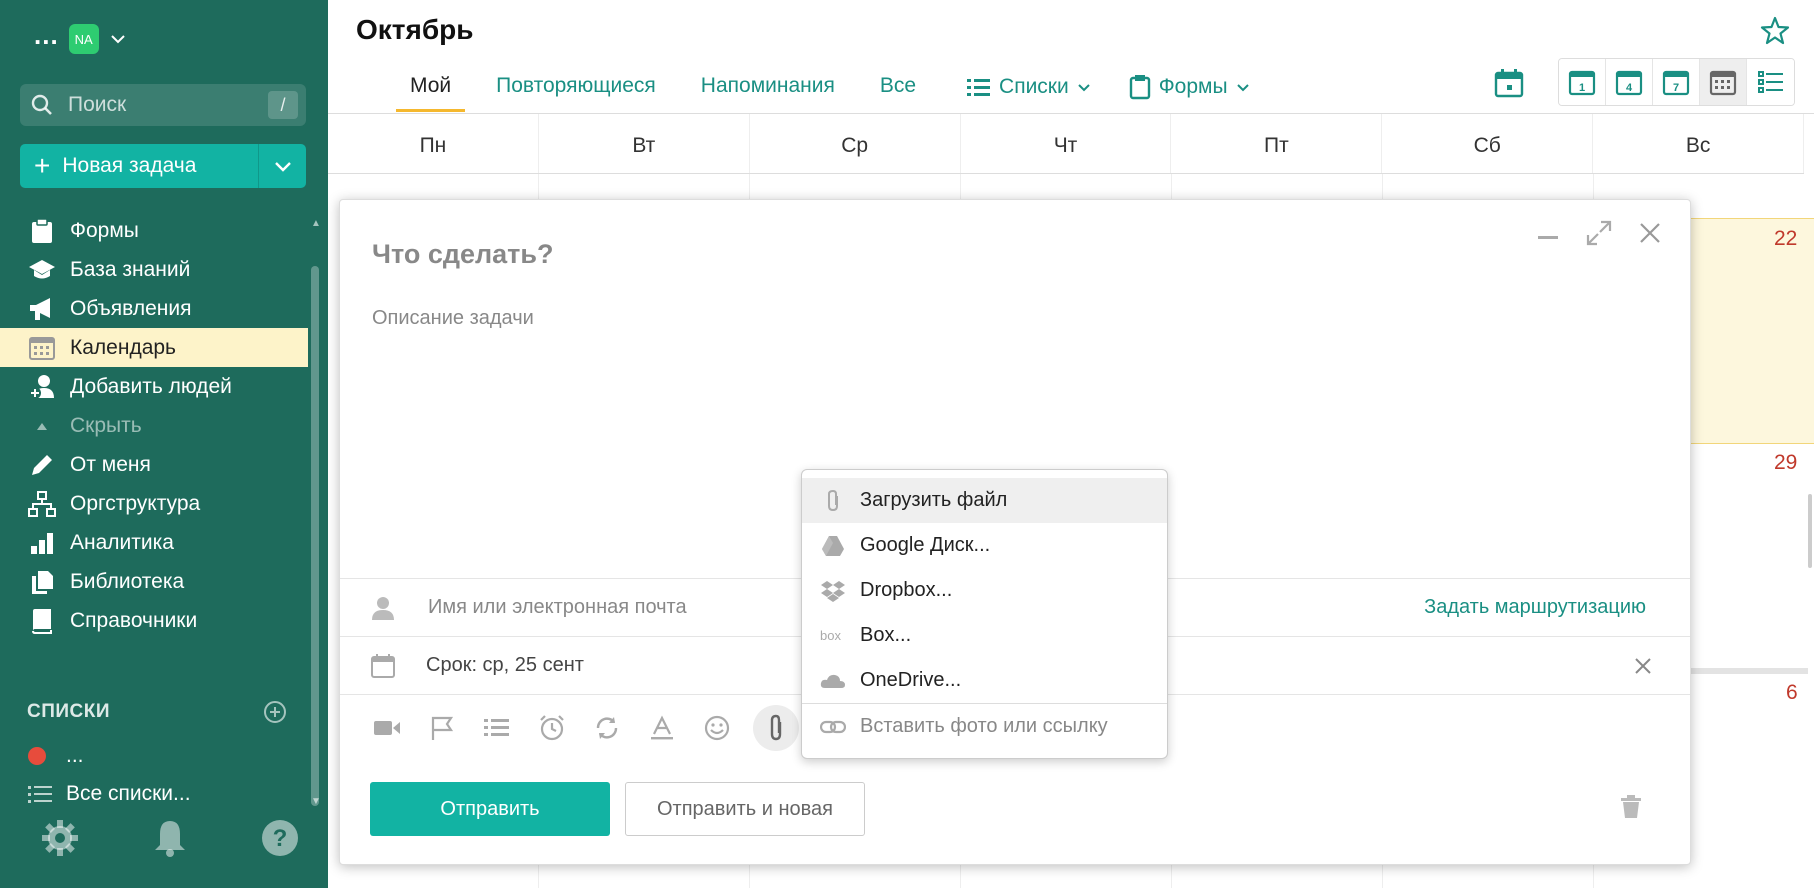 The image size is (1814, 888). What do you see at coordinates (490, 809) in the screenshot?
I see `send-button: Отправить` at bounding box center [490, 809].